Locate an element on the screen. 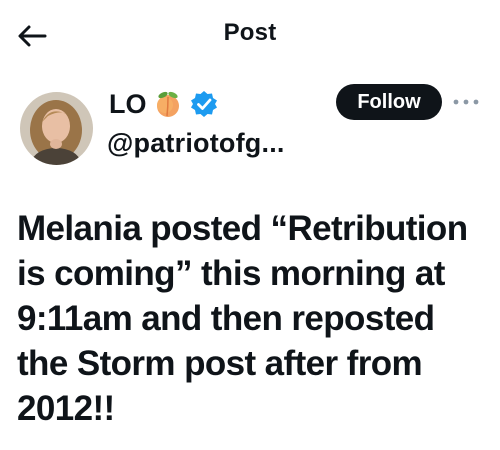  page-title: Post is located at coordinates (250, 32).